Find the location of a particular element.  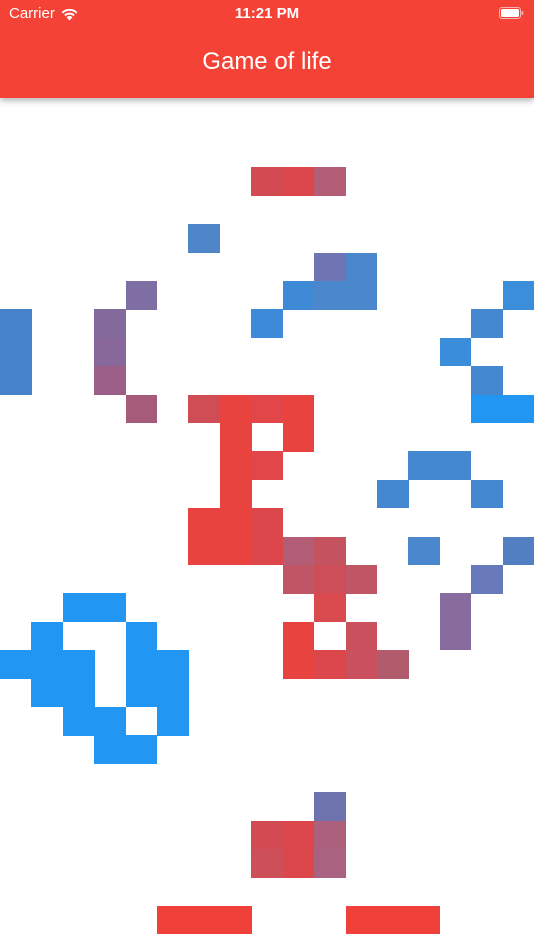

battery-icon is located at coordinates (511, 13).